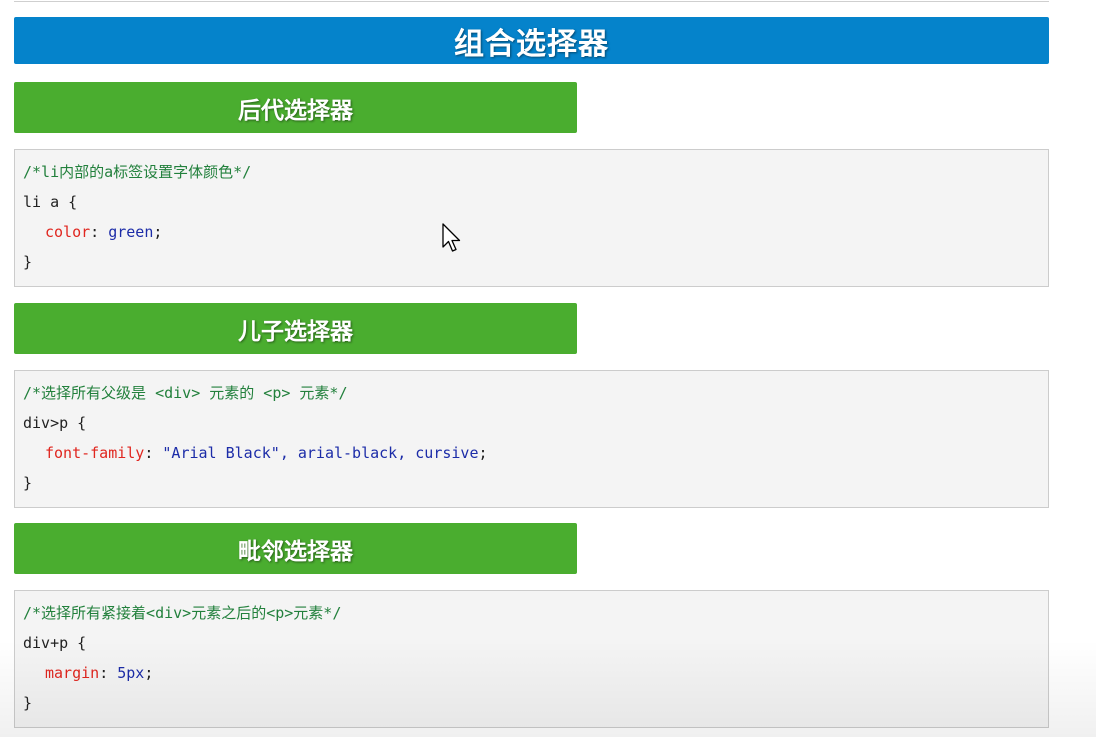  Describe the element at coordinates (137, 172) in the screenshot. I see `code-comment: /*li内部的a标签设置字体颜色*/` at that location.